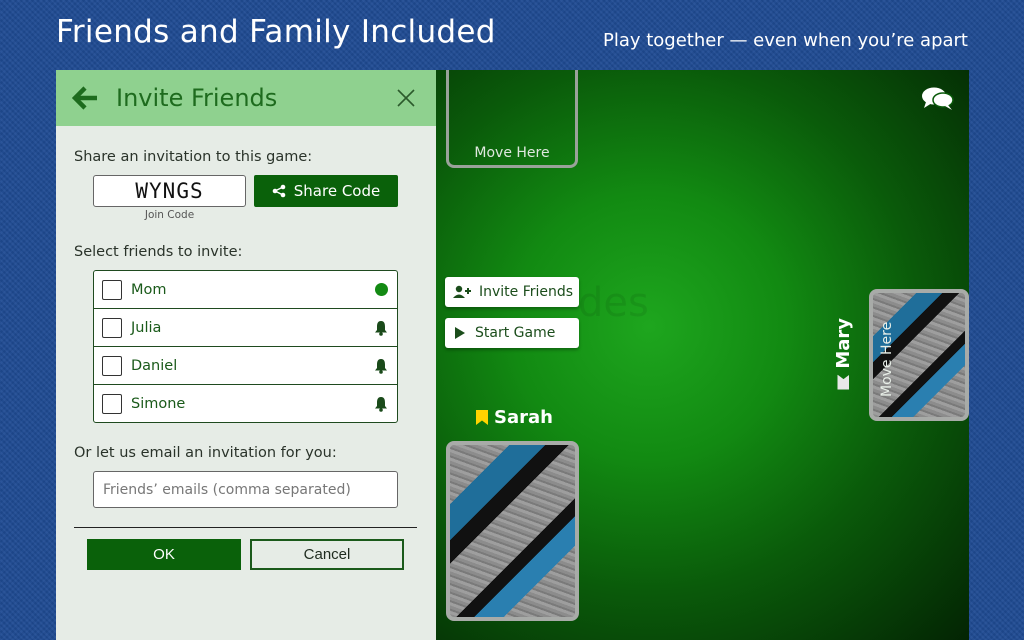 This screenshot has height=640, width=1024. Describe the element at coordinates (205, 453) in the screenshot. I see `email-invitation-label: Or let us email an invitation for you:` at that location.